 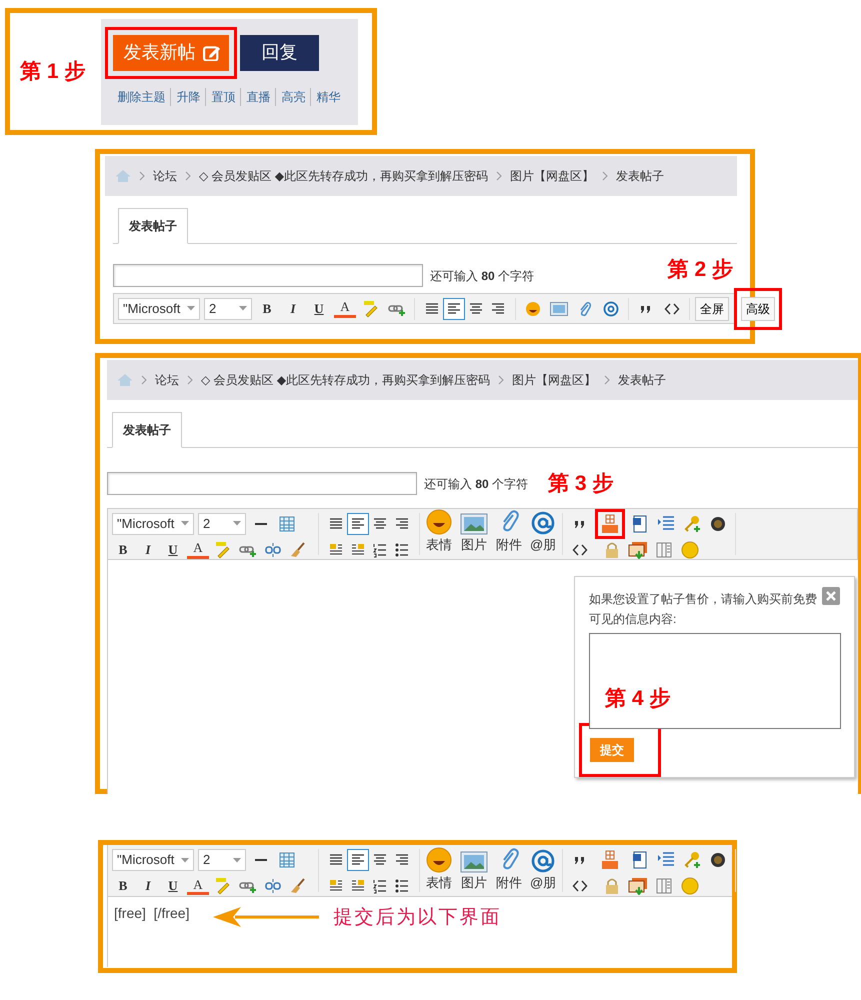 What do you see at coordinates (266, 917) in the screenshot?
I see `arrow-icon` at bounding box center [266, 917].